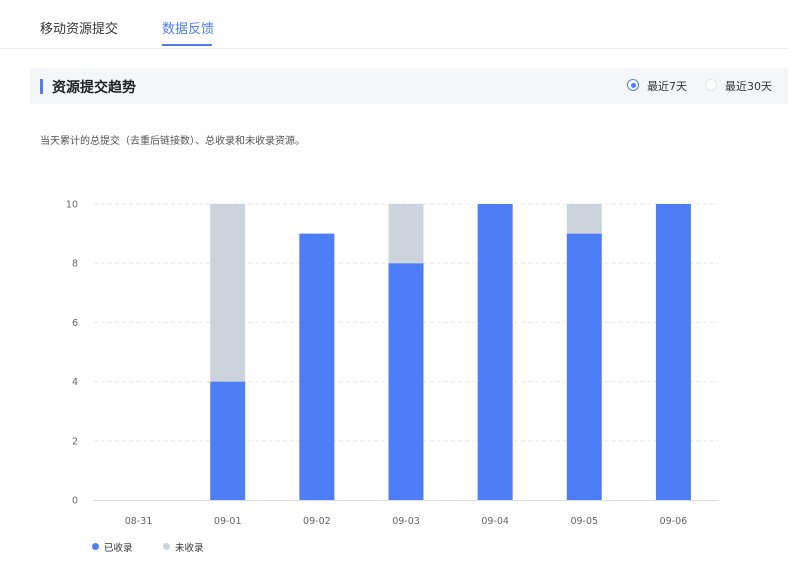 The image size is (800, 580). What do you see at coordinates (75, 441) in the screenshot?
I see `y-tick-label: 2` at bounding box center [75, 441].